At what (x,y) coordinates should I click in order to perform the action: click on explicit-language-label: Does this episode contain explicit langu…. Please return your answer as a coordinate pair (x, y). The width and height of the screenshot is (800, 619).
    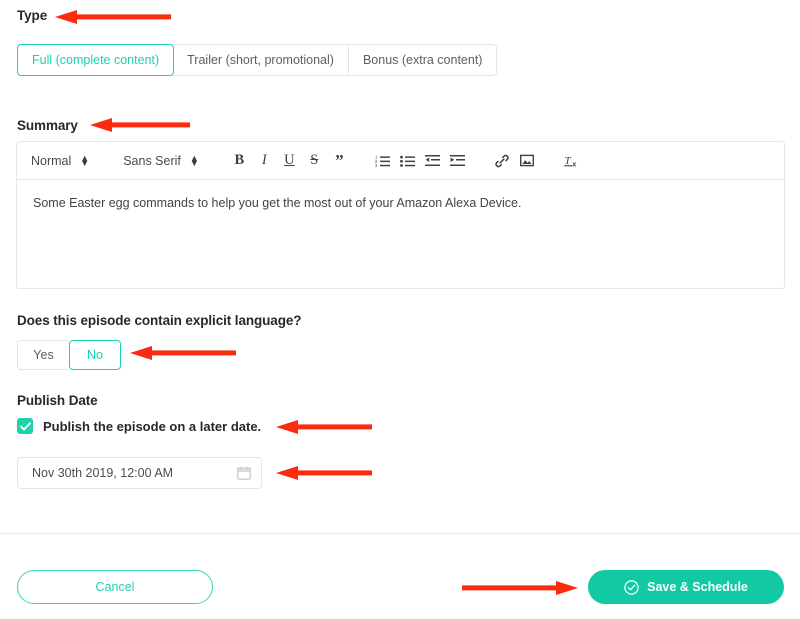
    Looking at the image, I should click on (159, 320).